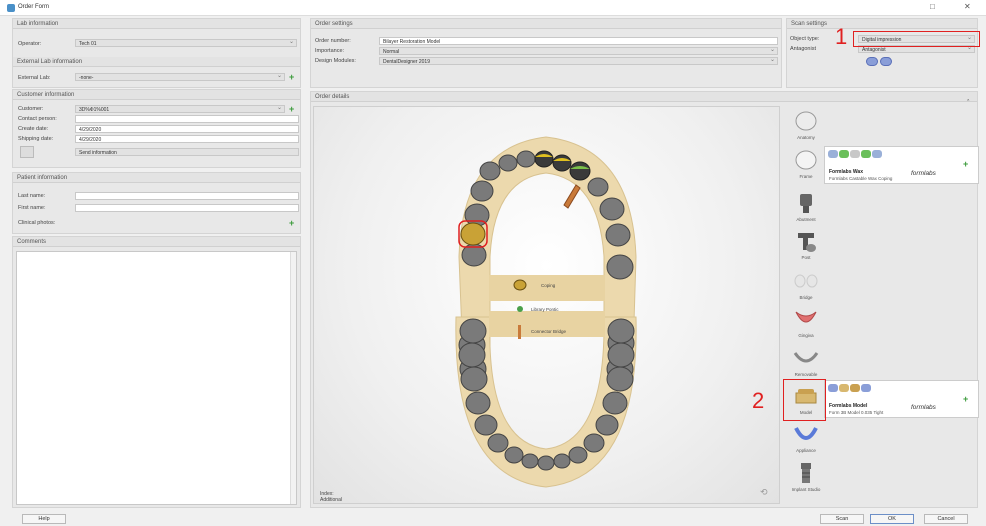 The width and height of the screenshot is (986, 526). What do you see at coordinates (156, 24) in the screenshot?
I see `lab-info-header: Lab information` at bounding box center [156, 24].